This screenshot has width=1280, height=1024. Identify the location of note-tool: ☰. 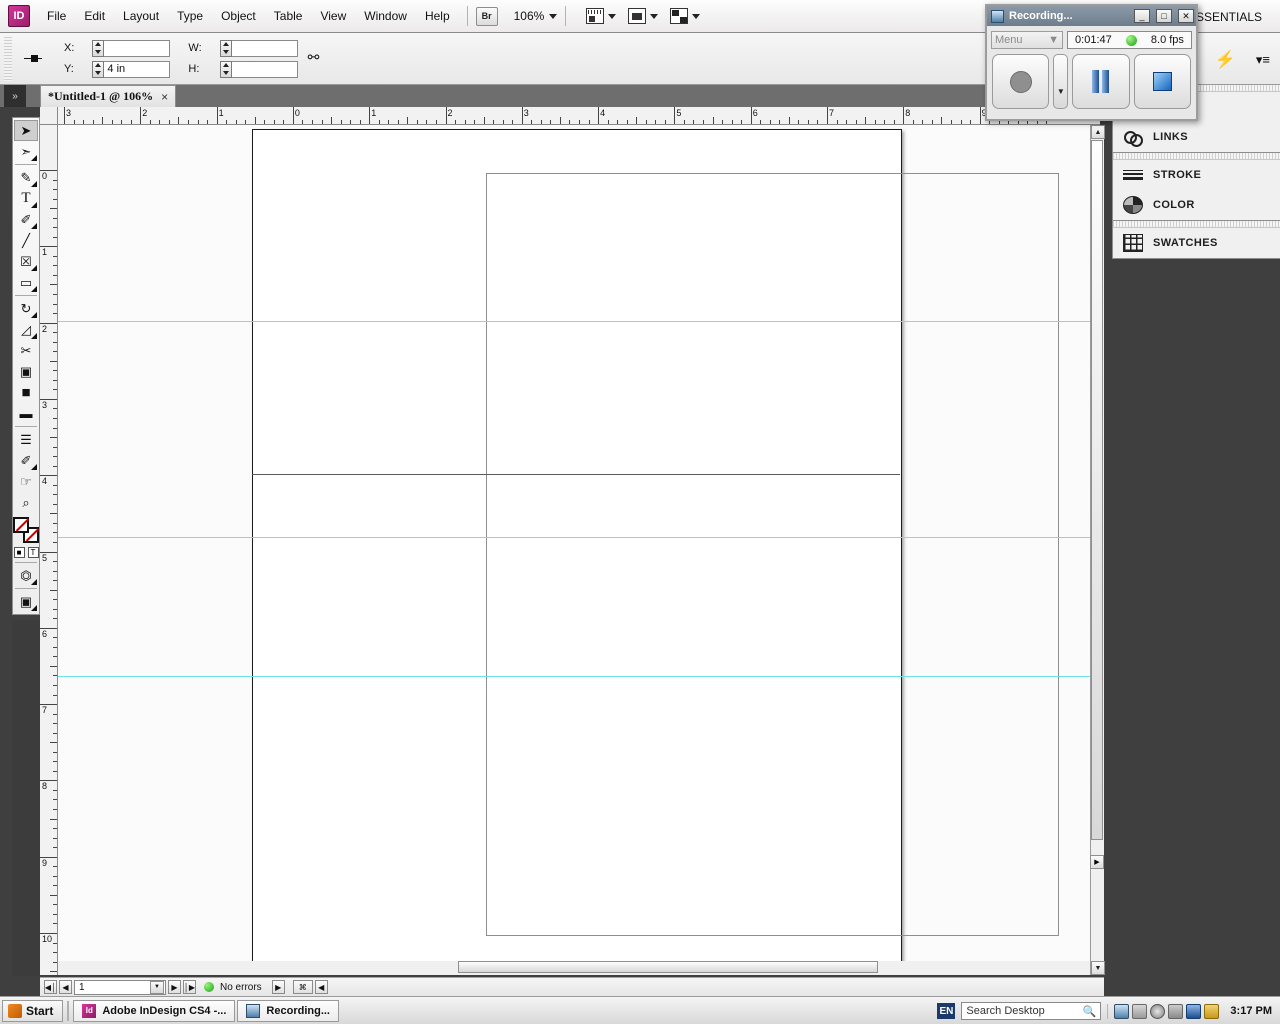
(26, 439).